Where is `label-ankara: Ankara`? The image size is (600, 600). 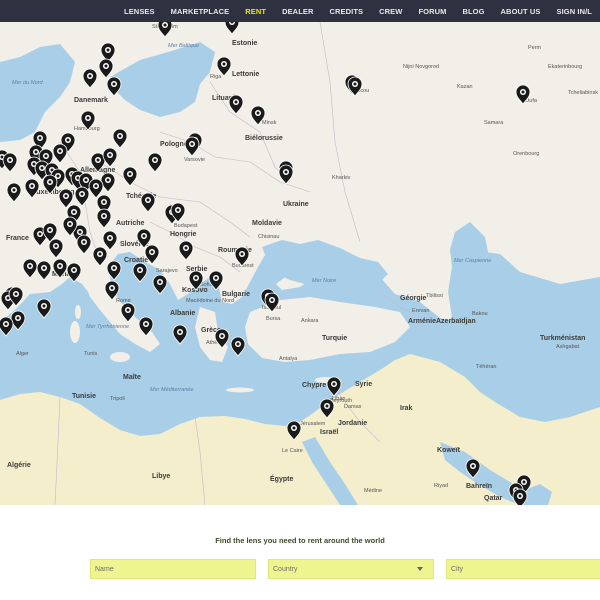 label-ankara: Ankara is located at coordinates (310, 321).